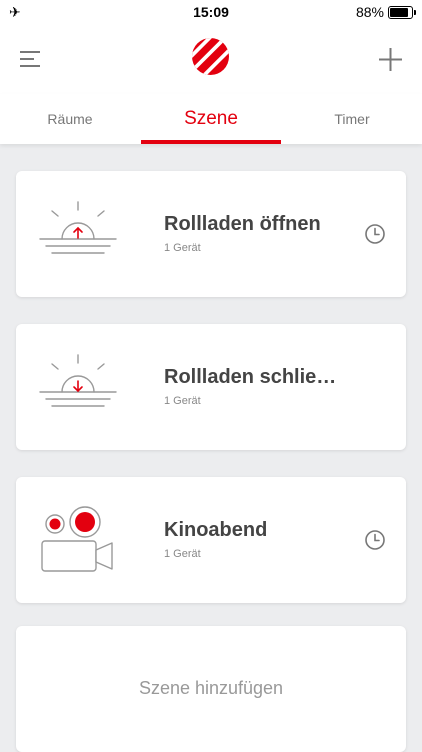 Image resolution: width=422 pixels, height=752 pixels. Describe the element at coordinates (211, 142) in the screenshot. I see `active-tab-indicator` at that location.